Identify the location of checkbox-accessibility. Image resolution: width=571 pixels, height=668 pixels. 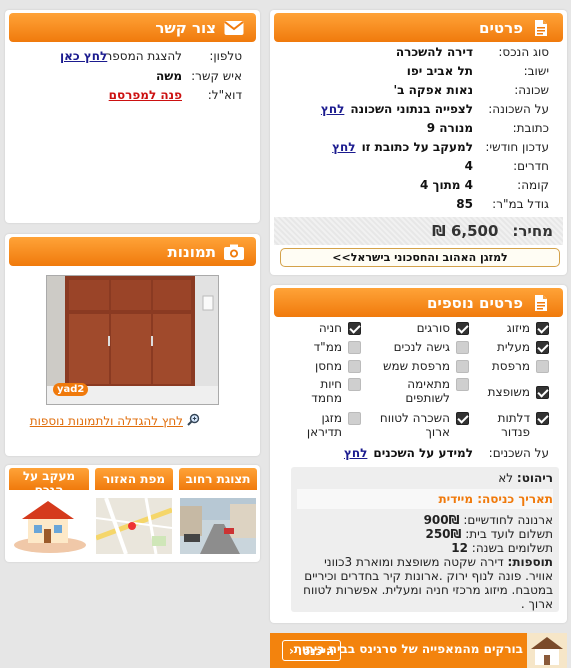
(462, 347).